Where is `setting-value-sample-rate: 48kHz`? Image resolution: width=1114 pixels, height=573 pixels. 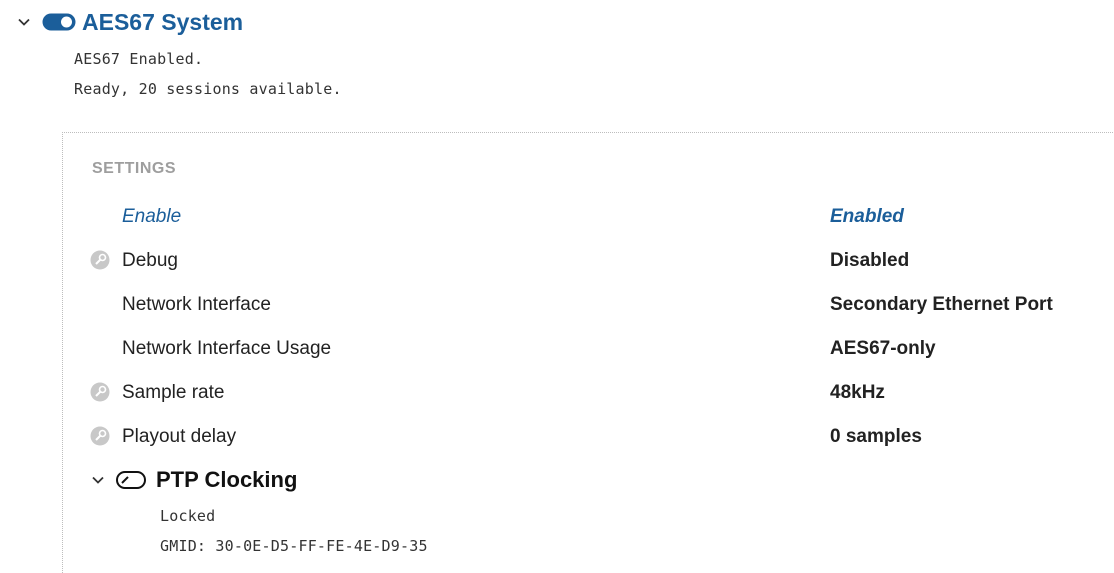
setting-value-sample-rate: 48kHz is located at coordinates (857, 392).